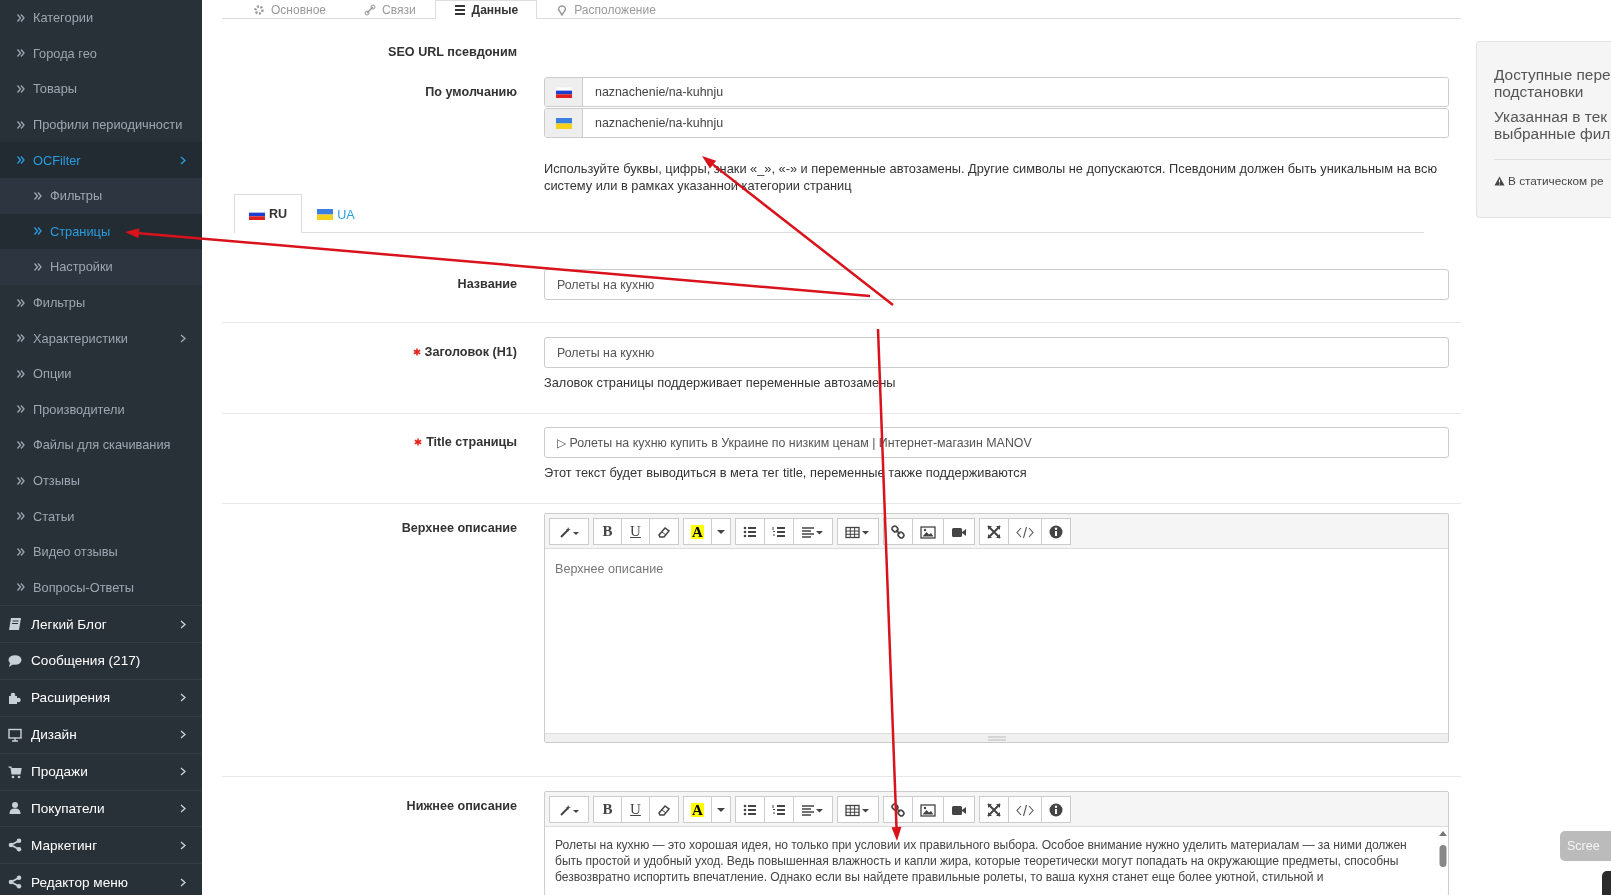  Describe the element at coordinates (101, 771) in the screenshot. I see `sidebar-item: Продажи` at that location.